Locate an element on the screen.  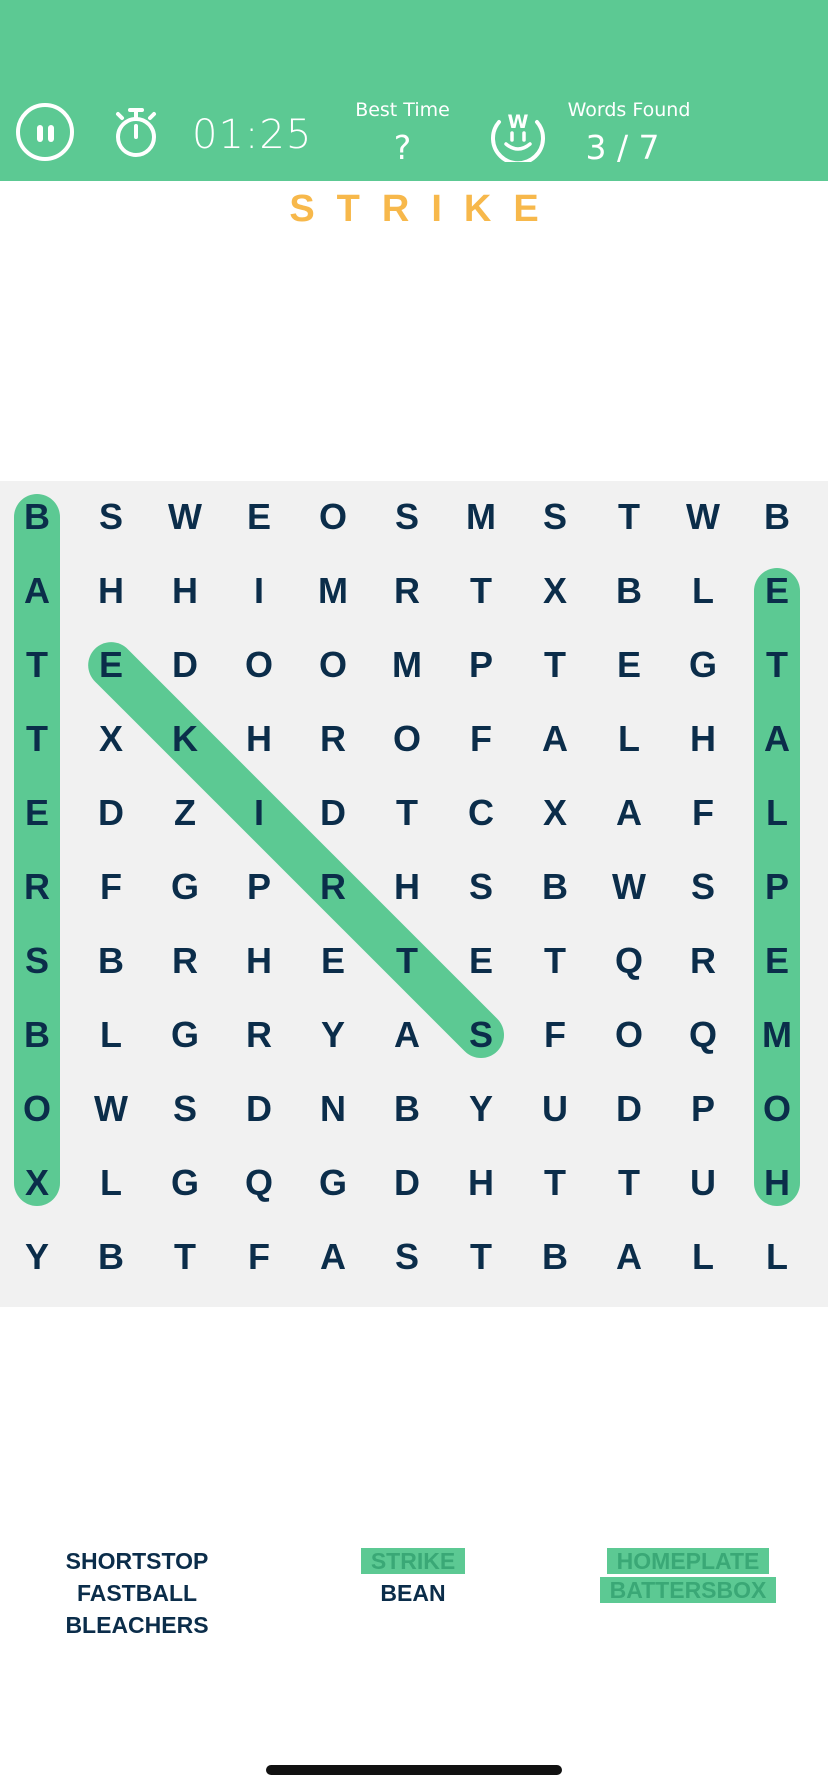
pause-button is located at coordinates (45, 132).